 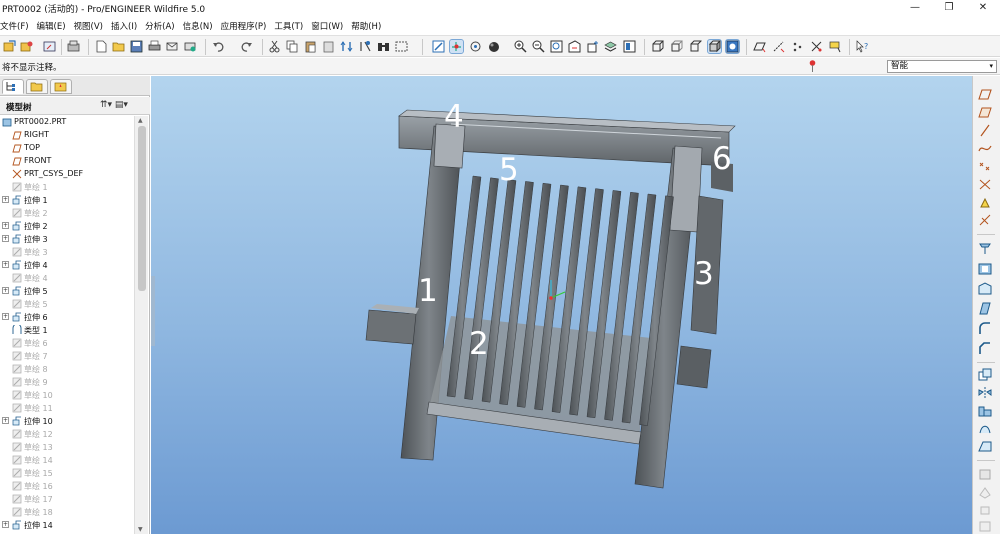 I want to click on pin-icon, so click(x=812, y=66).